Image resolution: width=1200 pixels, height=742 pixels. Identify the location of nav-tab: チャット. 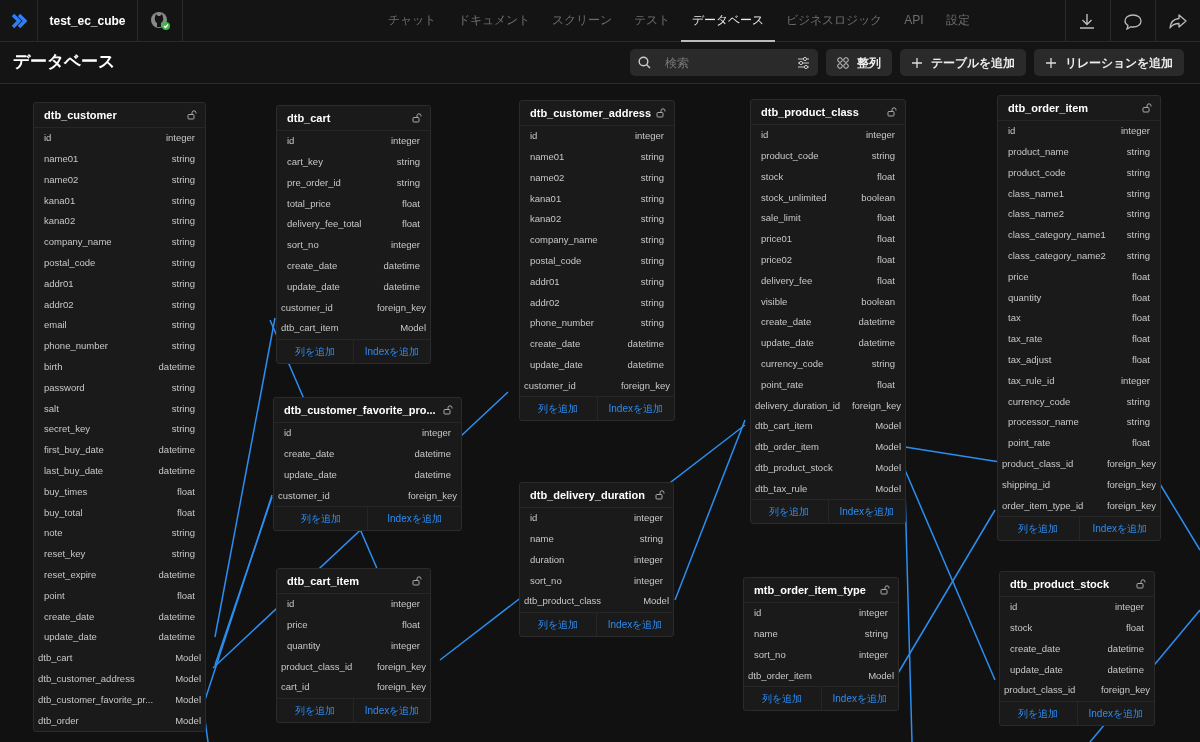
(412, 21).